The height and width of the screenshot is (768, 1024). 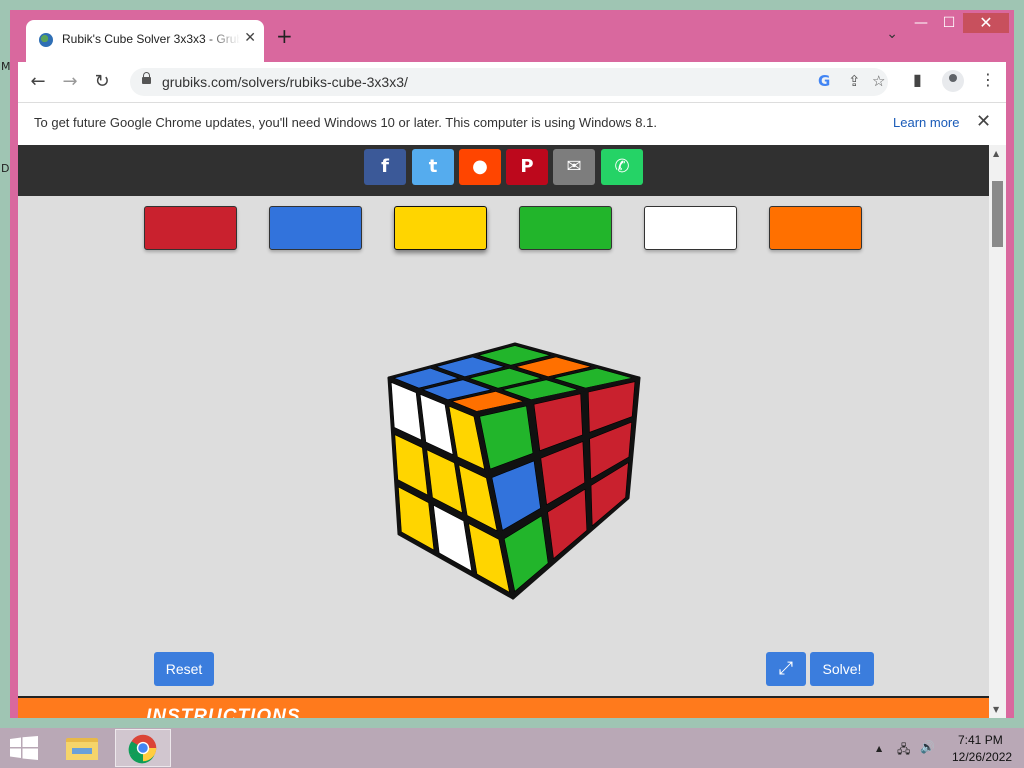 I want to click on back-arrow-icon: ←, so click(x=38, y=82).